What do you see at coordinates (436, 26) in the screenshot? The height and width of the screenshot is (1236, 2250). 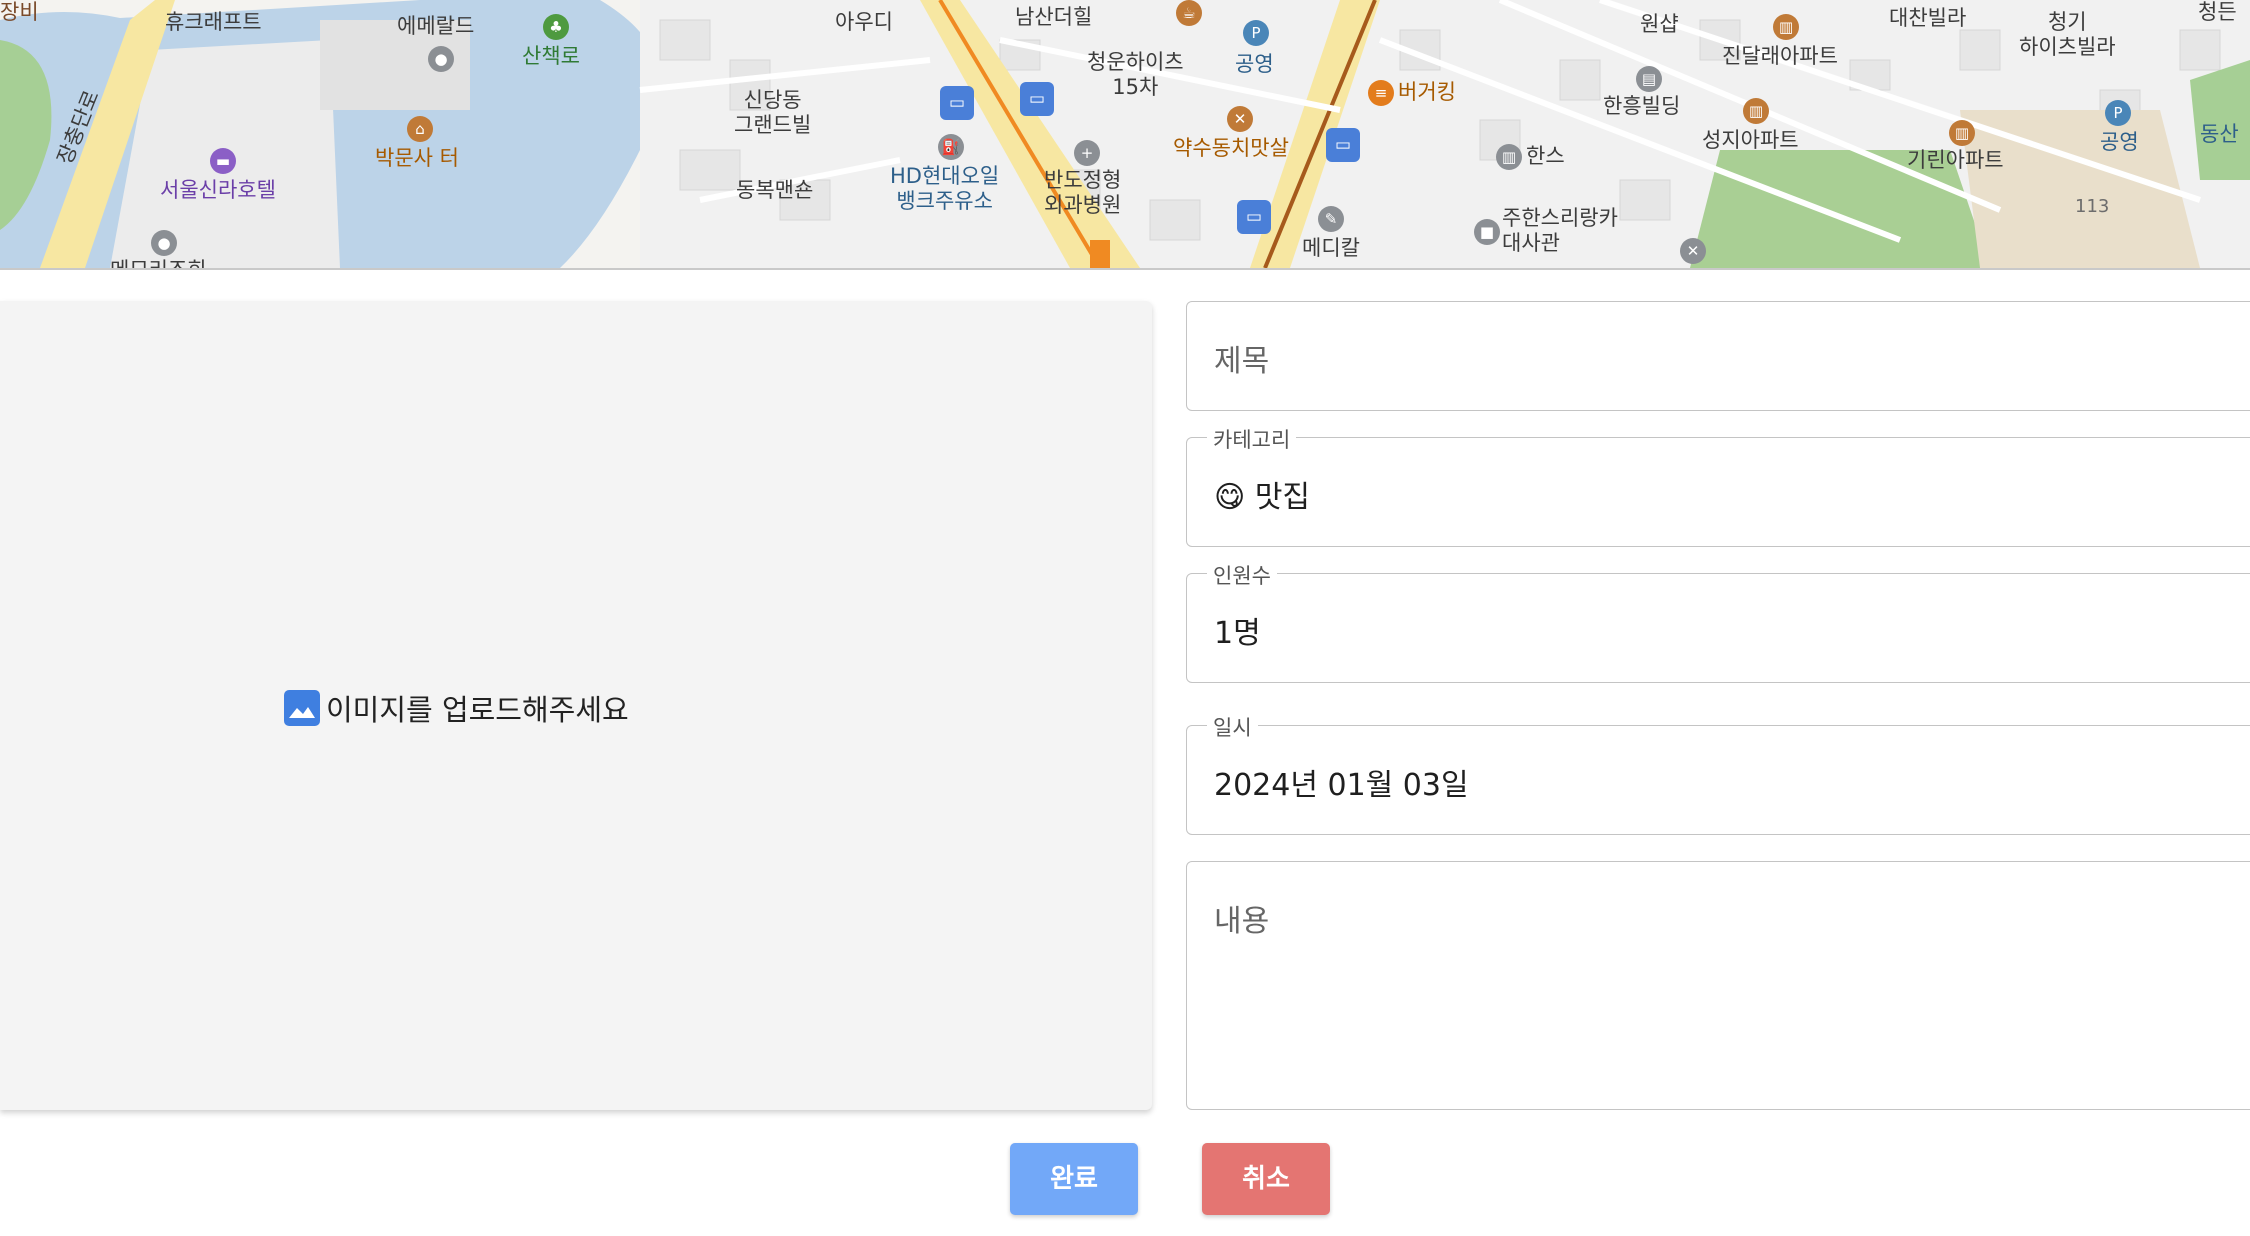 I see `map-label-emerald: 에메랄드` at bounding box center [436, 26].